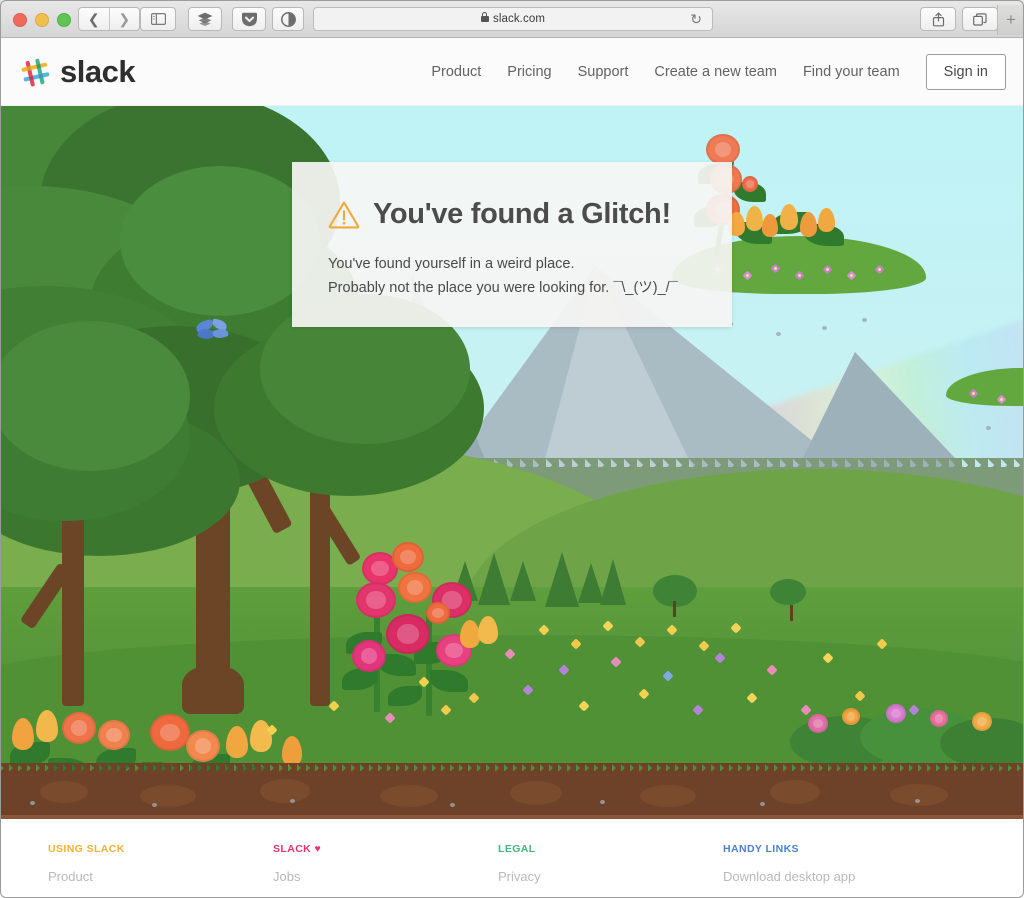  What do you see at coordinates (385, 876) in the screenshot?
I see `footer-link-jobs: Jobs` at bounding box center [385, 876].